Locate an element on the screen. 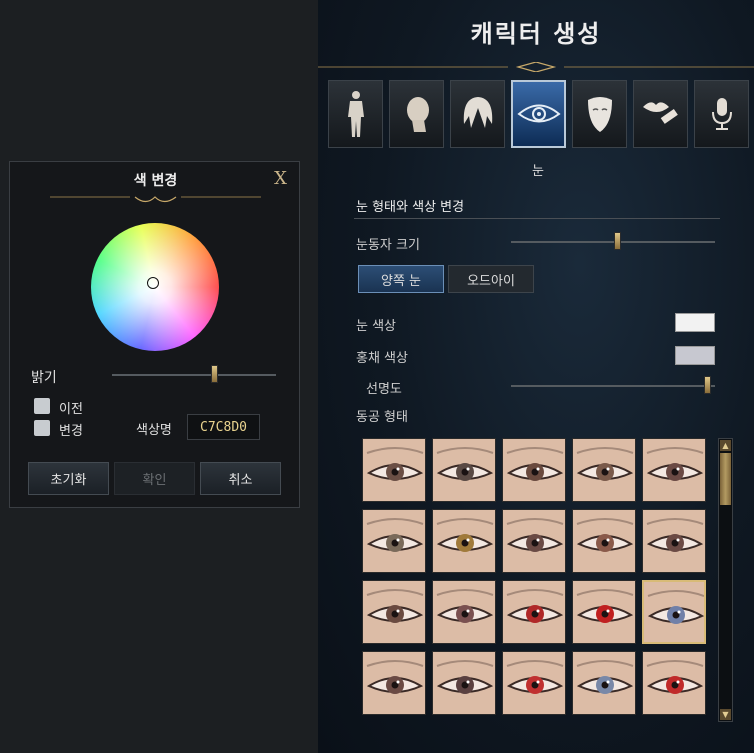 The height and width of the screenshot is (753, 754). confirm-button: 확인 is located at coordinates (154, 478).